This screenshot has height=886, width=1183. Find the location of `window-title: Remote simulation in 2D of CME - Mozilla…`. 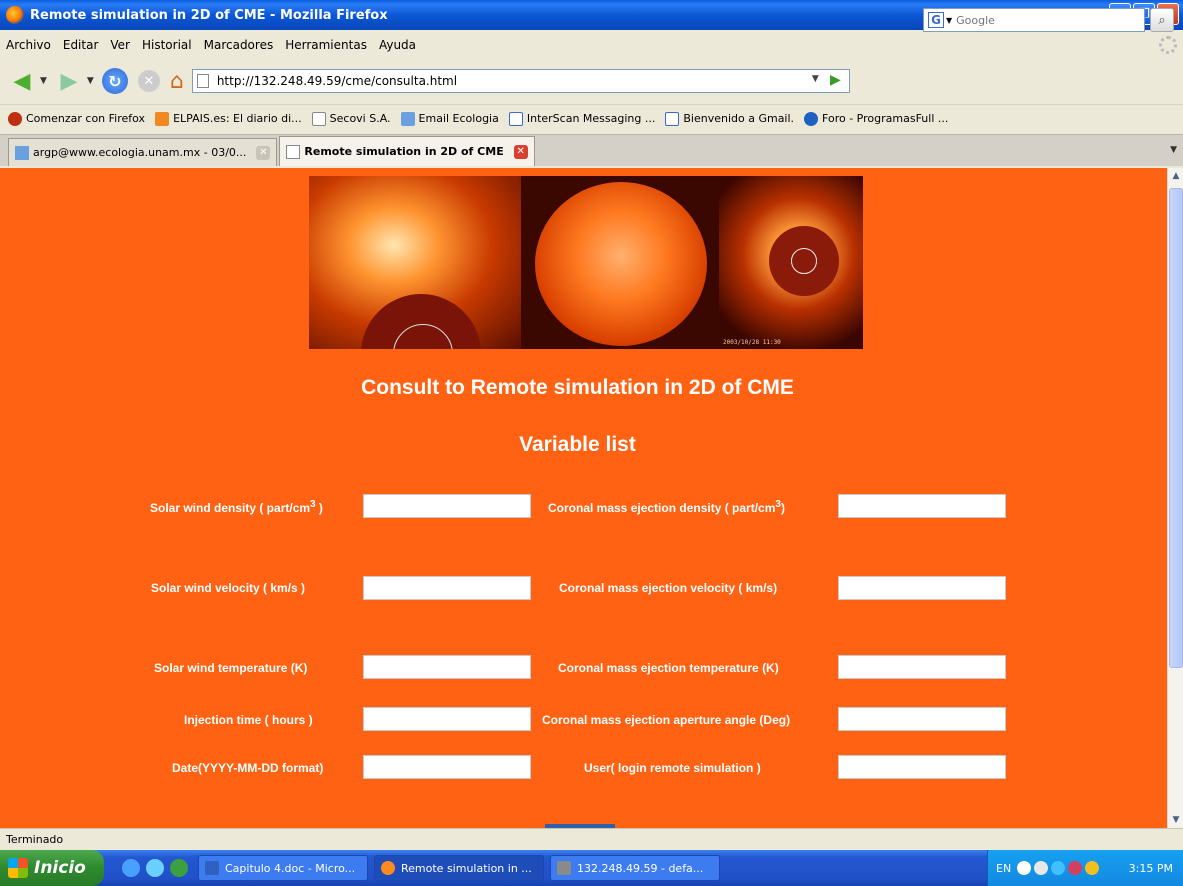

window-title: Remote simulation in 2D of CME - Mozilla… is located at coordinates (209, 15).